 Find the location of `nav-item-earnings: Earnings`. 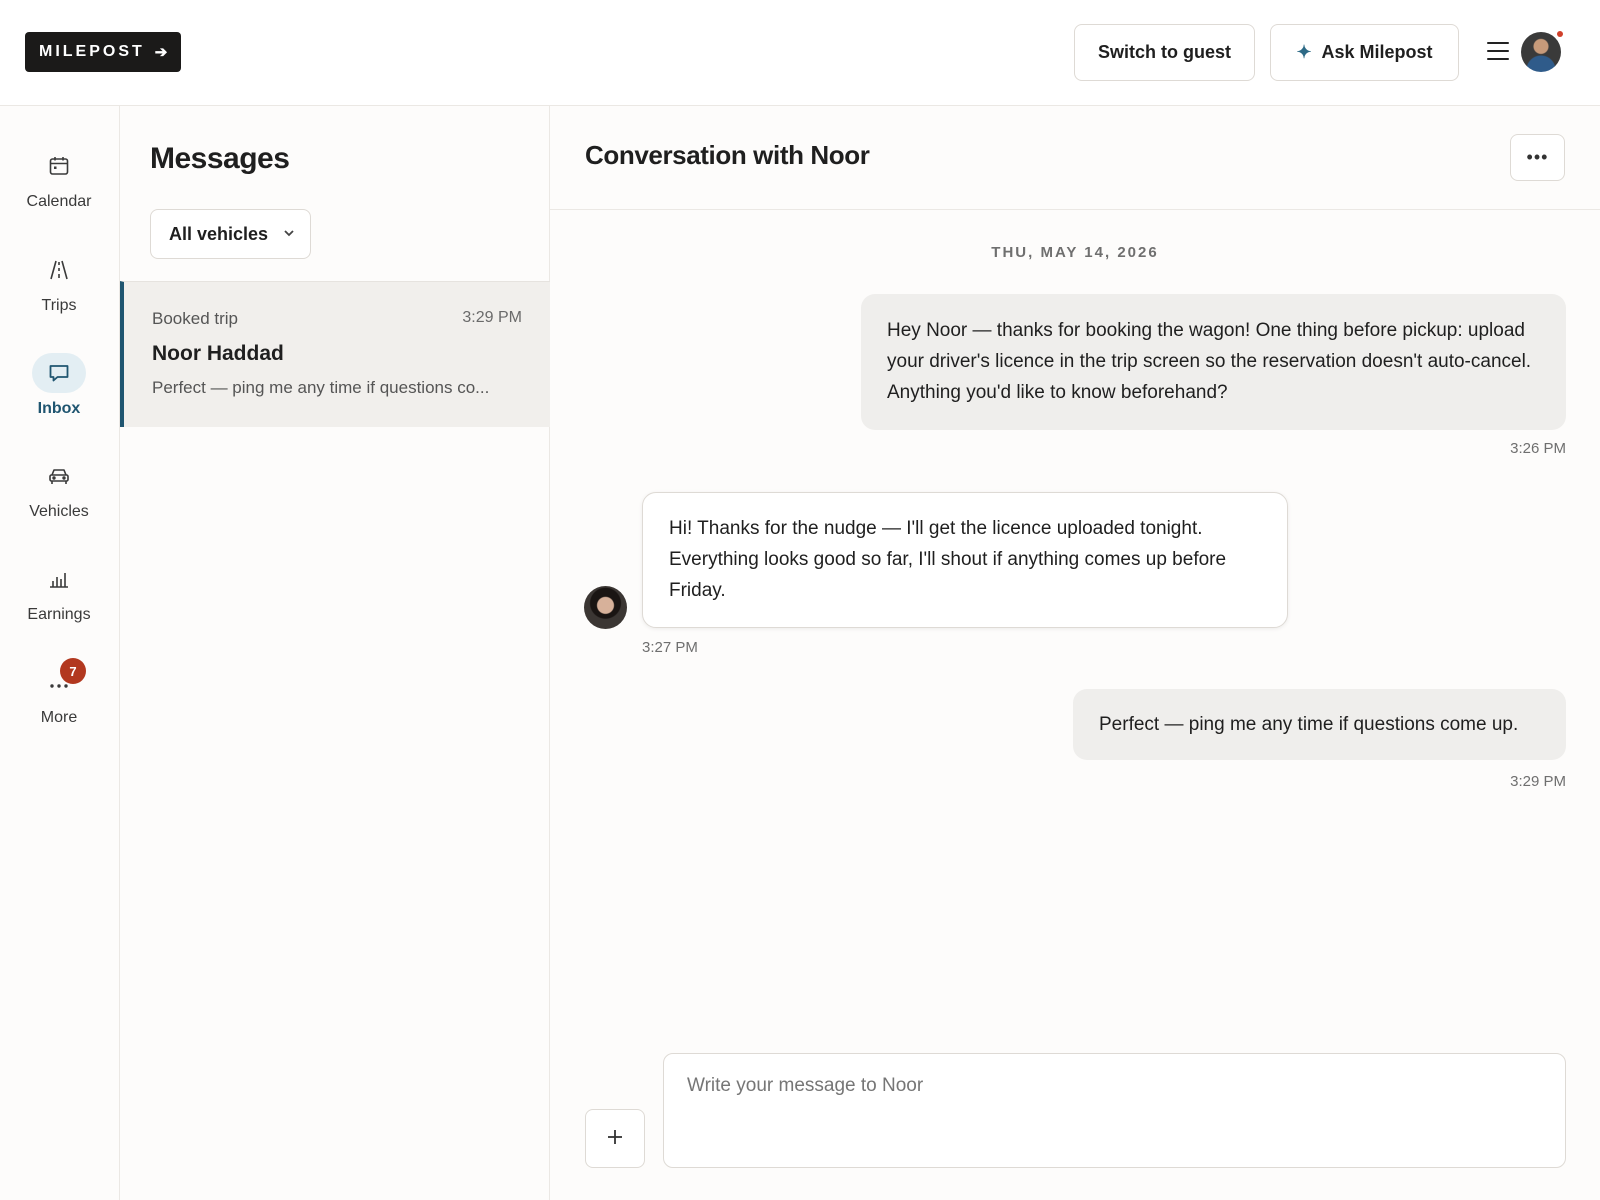

nav-item-earnings: Earnings is located at coordinates (59, 602).